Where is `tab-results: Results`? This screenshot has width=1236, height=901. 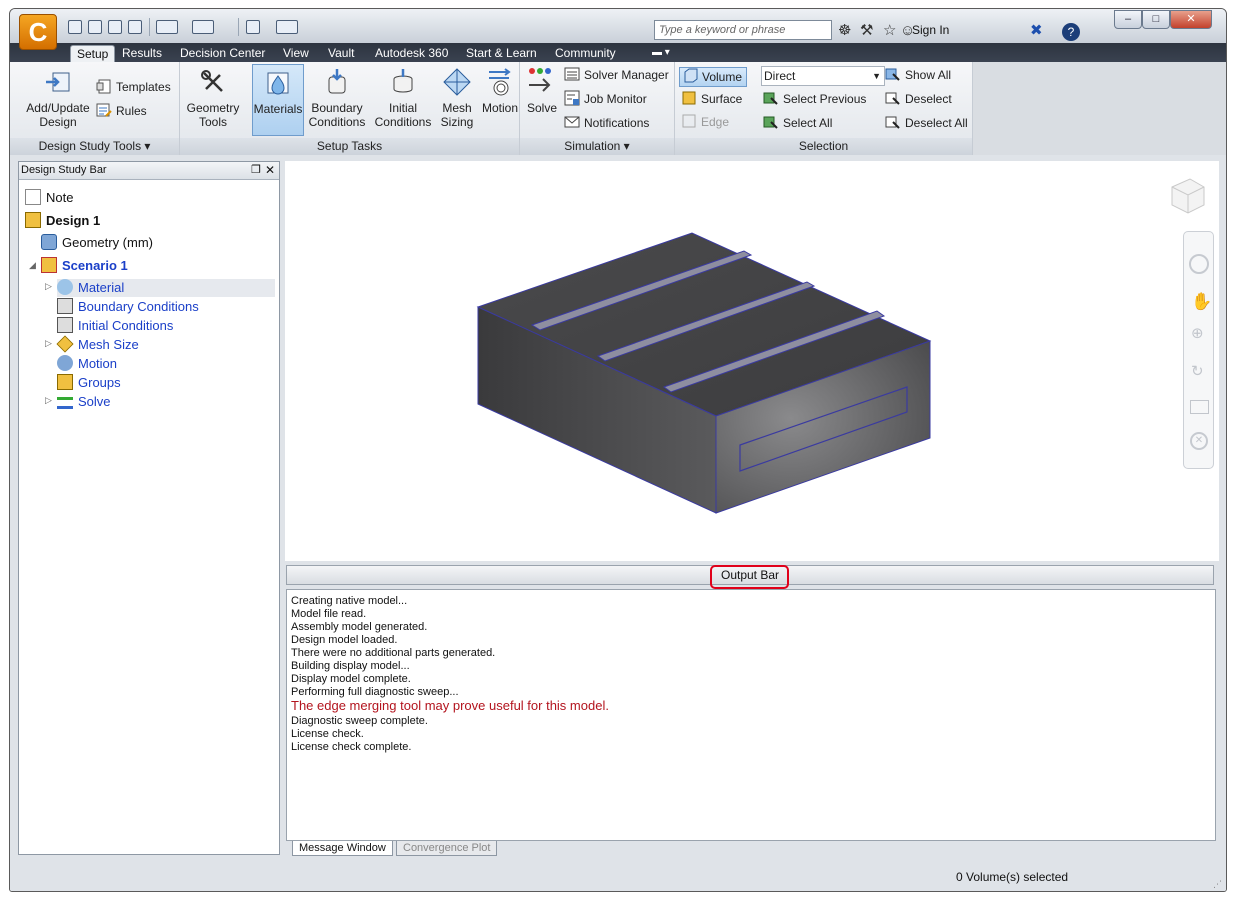
tab-results: Results is located at coordinates (142, 53).